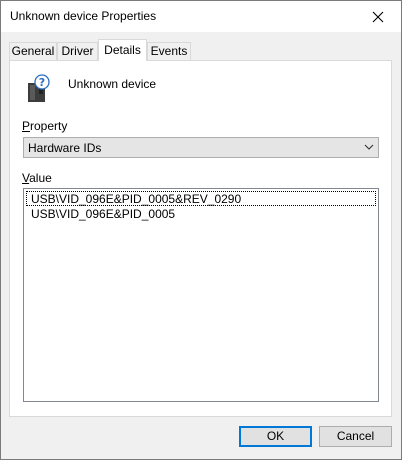 The image size is (402, 460). Describe the element at coordinates (49, 126) in the screenshot. I see `property-label-text: roperty` at that location.